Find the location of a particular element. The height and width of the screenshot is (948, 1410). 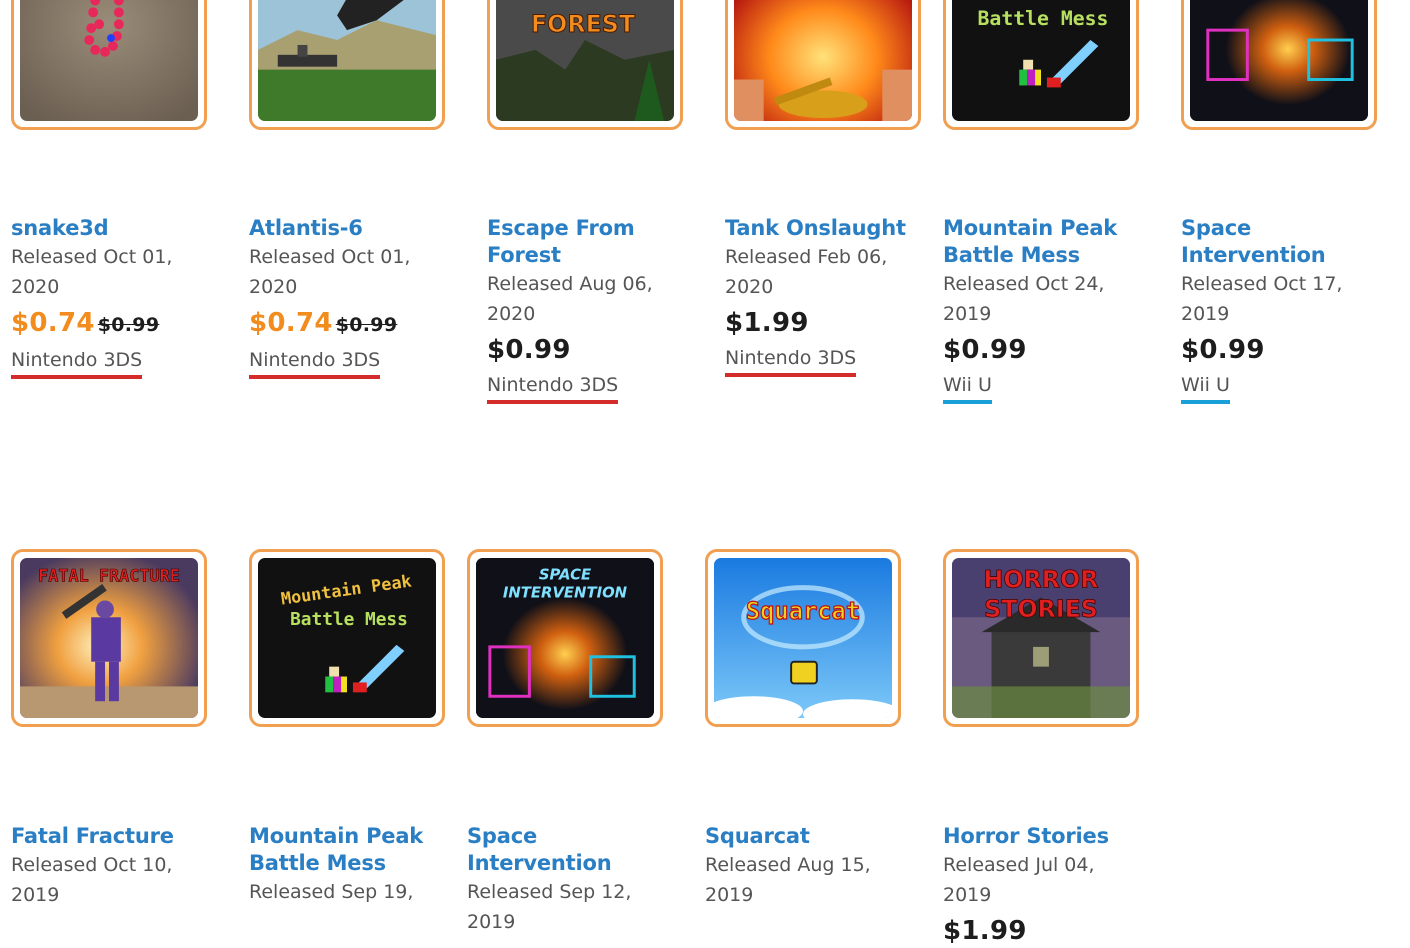

game-thumbnail: Battle Mess is located at coordinates (1041, 65).